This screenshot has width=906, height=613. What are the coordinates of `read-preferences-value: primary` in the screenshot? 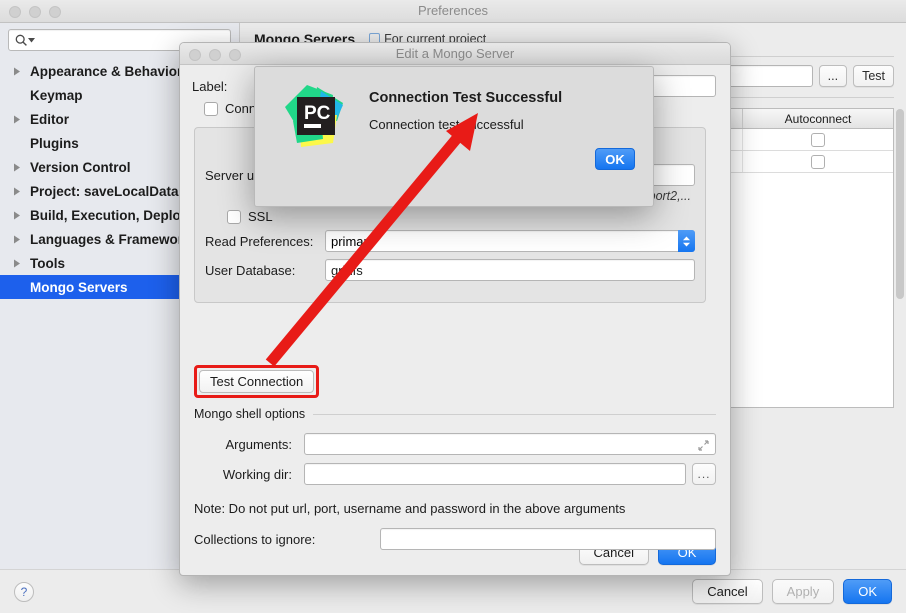 It's located at (353, 241).